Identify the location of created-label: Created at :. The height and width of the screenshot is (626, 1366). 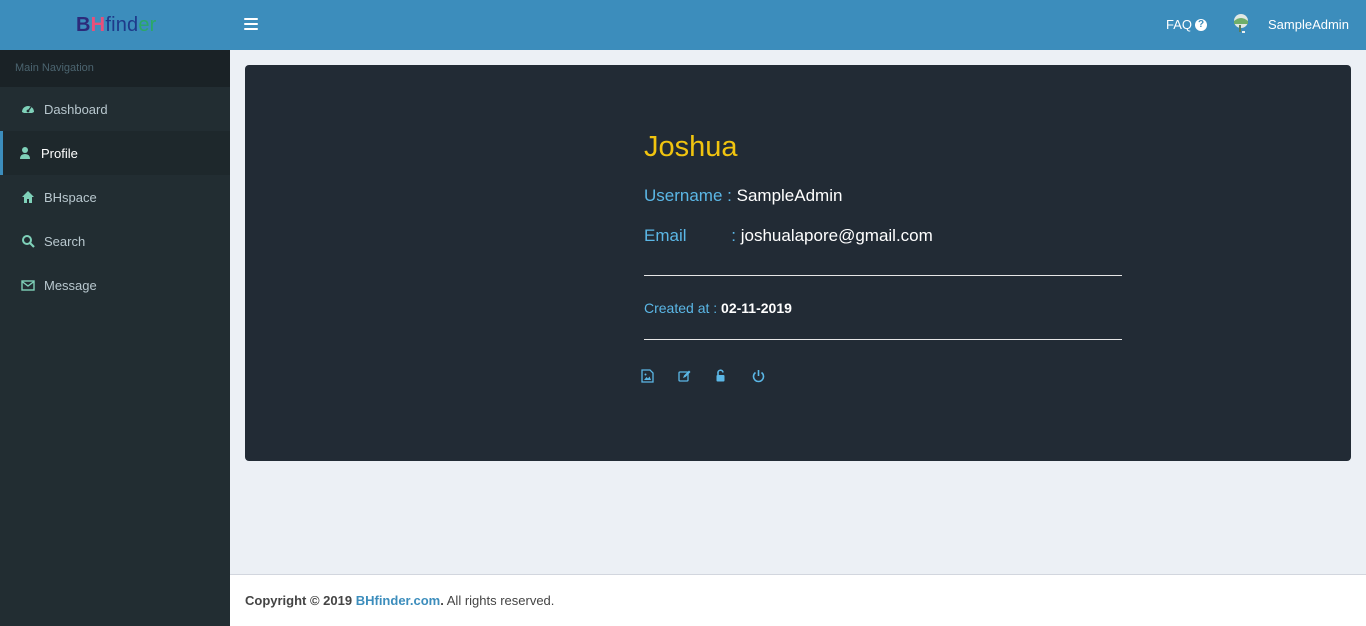
(681, 308).